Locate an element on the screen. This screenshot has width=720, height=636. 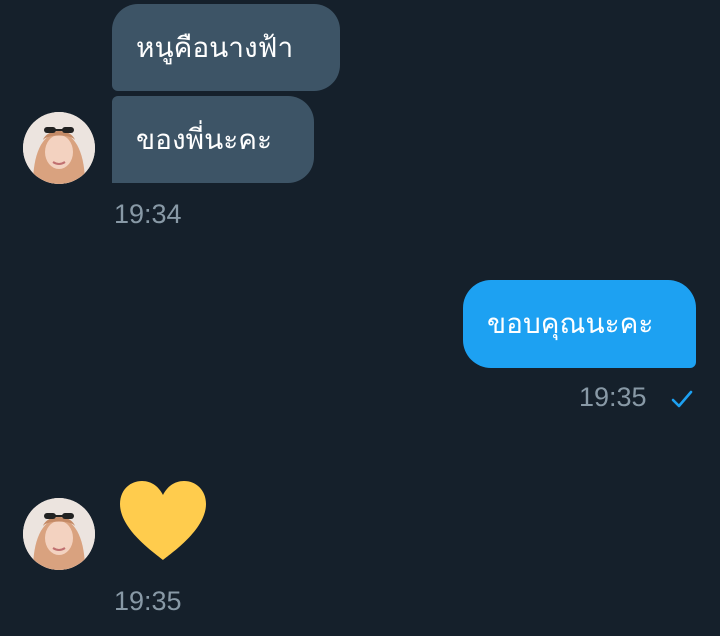
check-icon is located at coordinates (682, 399).